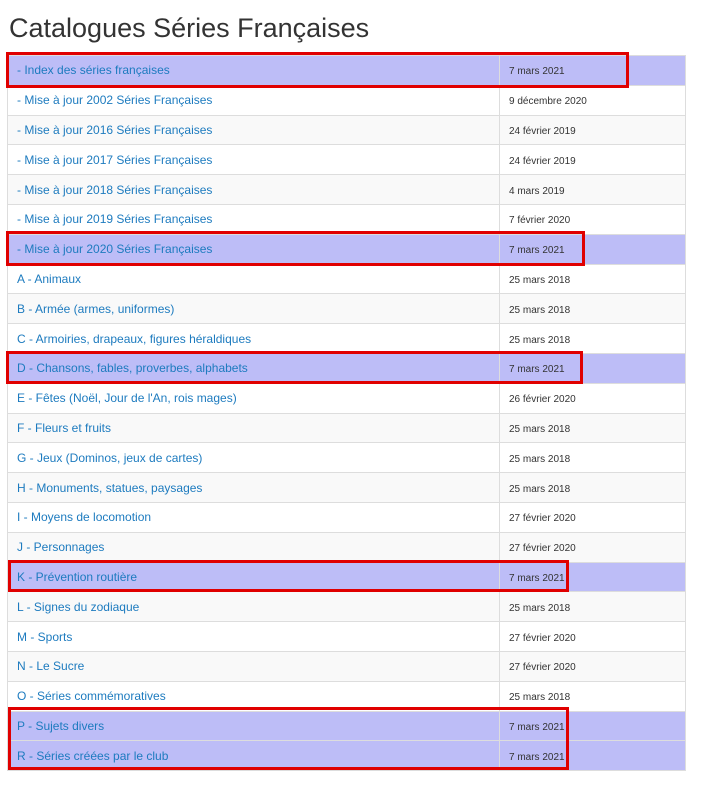 Image resolution: width=702 pixels, height=790 pixels. I want to click on table-row: A - Animaux 25 mars 2018, so click(346, 279).